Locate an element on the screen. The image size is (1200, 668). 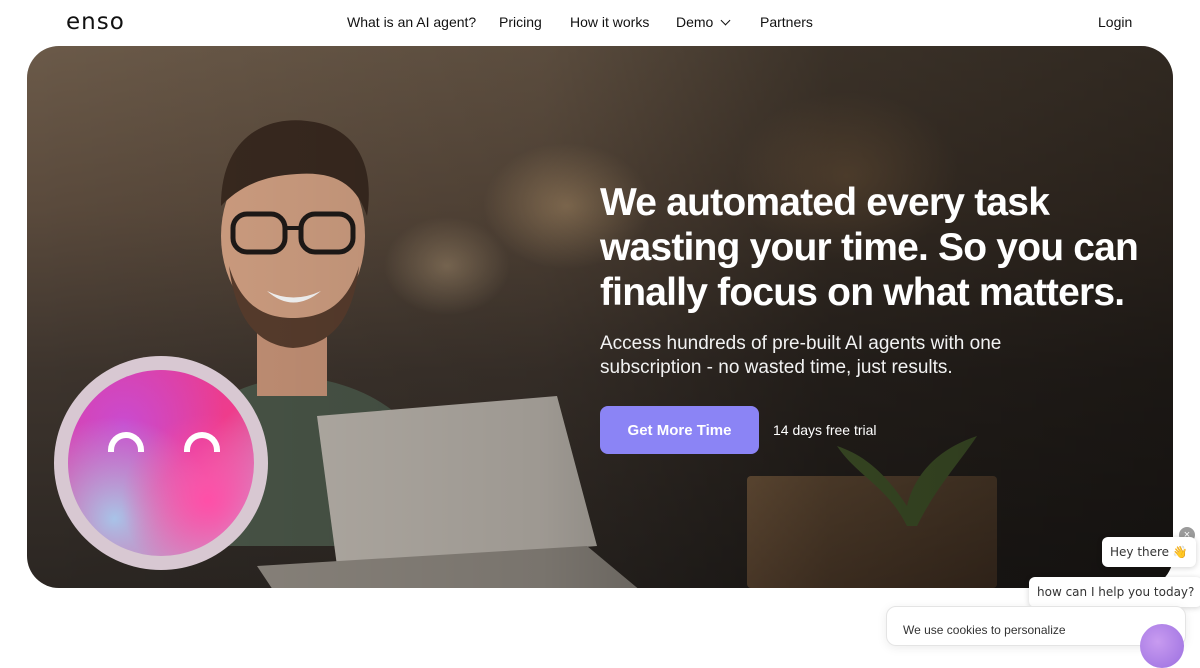
login-link: Login is located at coordinates (1115, 22).